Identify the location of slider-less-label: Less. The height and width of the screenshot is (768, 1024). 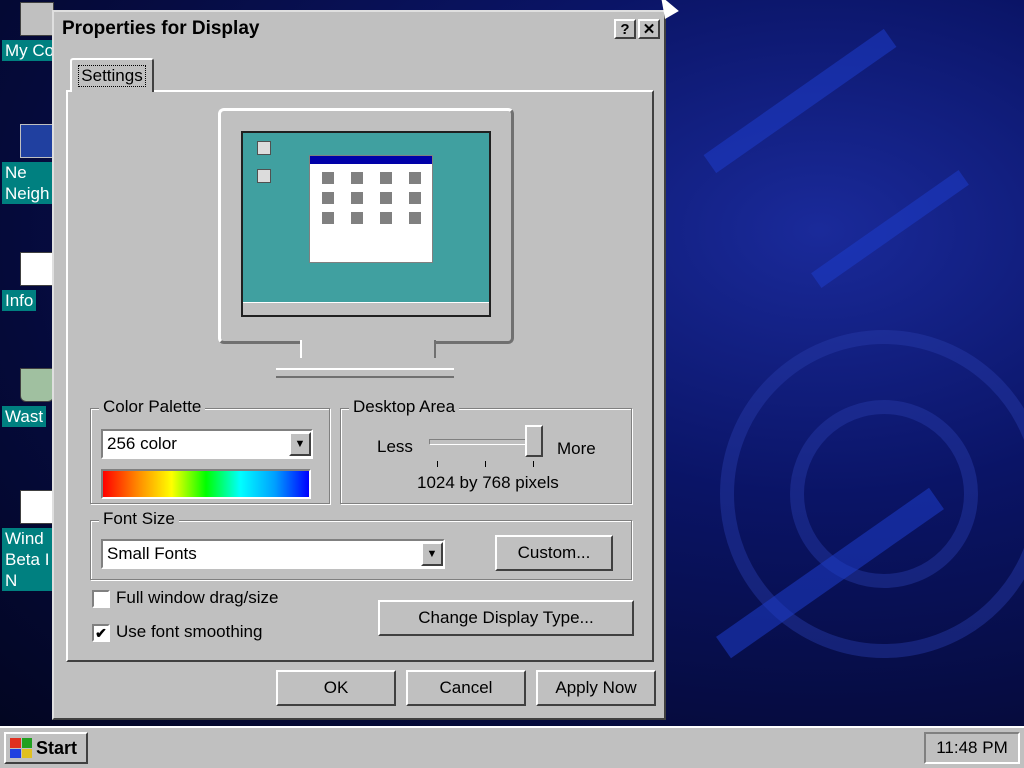
(395, 446).